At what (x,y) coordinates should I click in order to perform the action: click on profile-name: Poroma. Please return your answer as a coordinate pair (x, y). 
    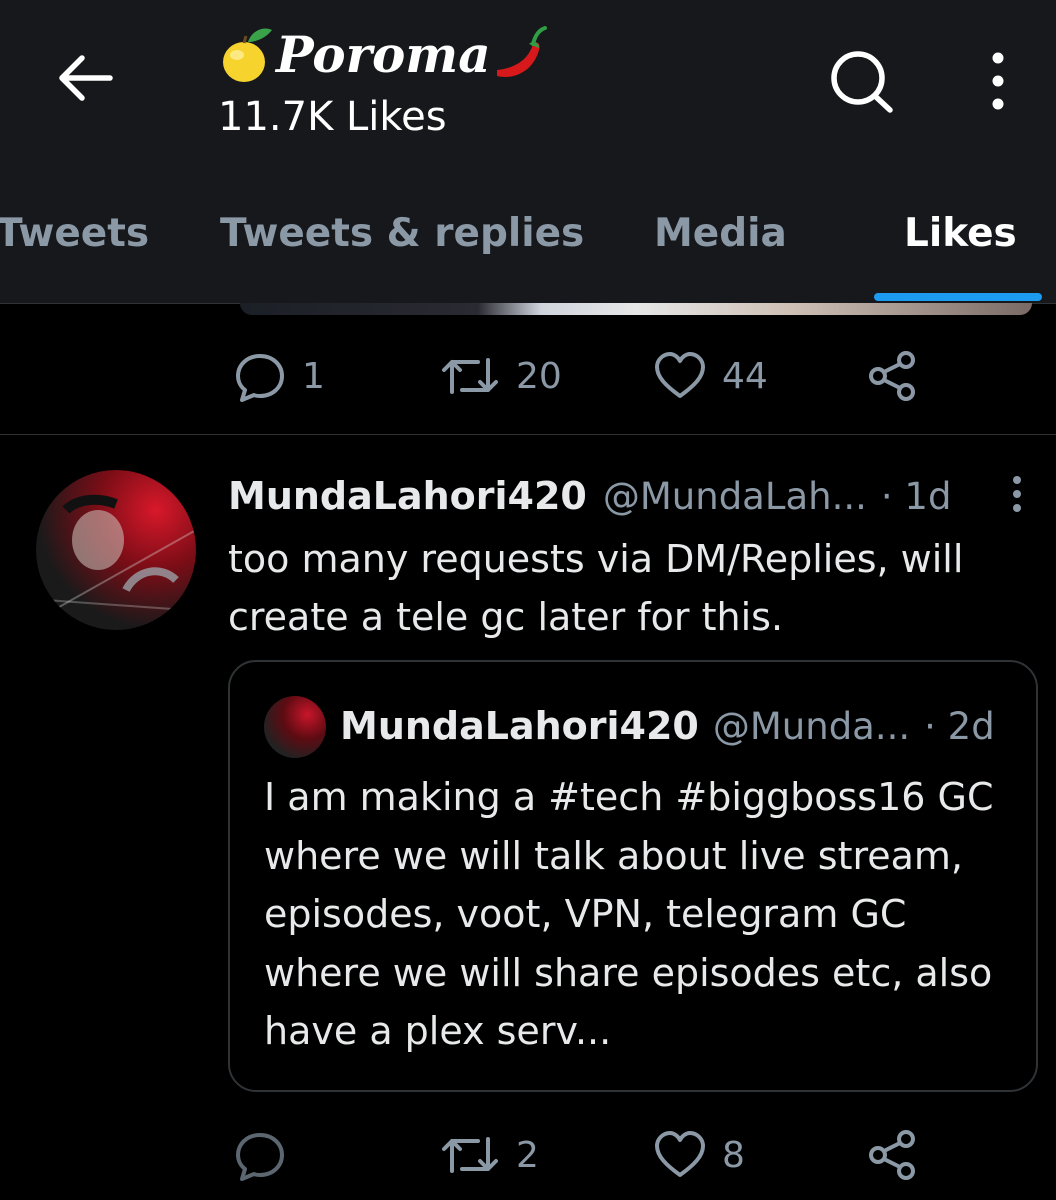
    Looking at the image, I should click on (383, 54).